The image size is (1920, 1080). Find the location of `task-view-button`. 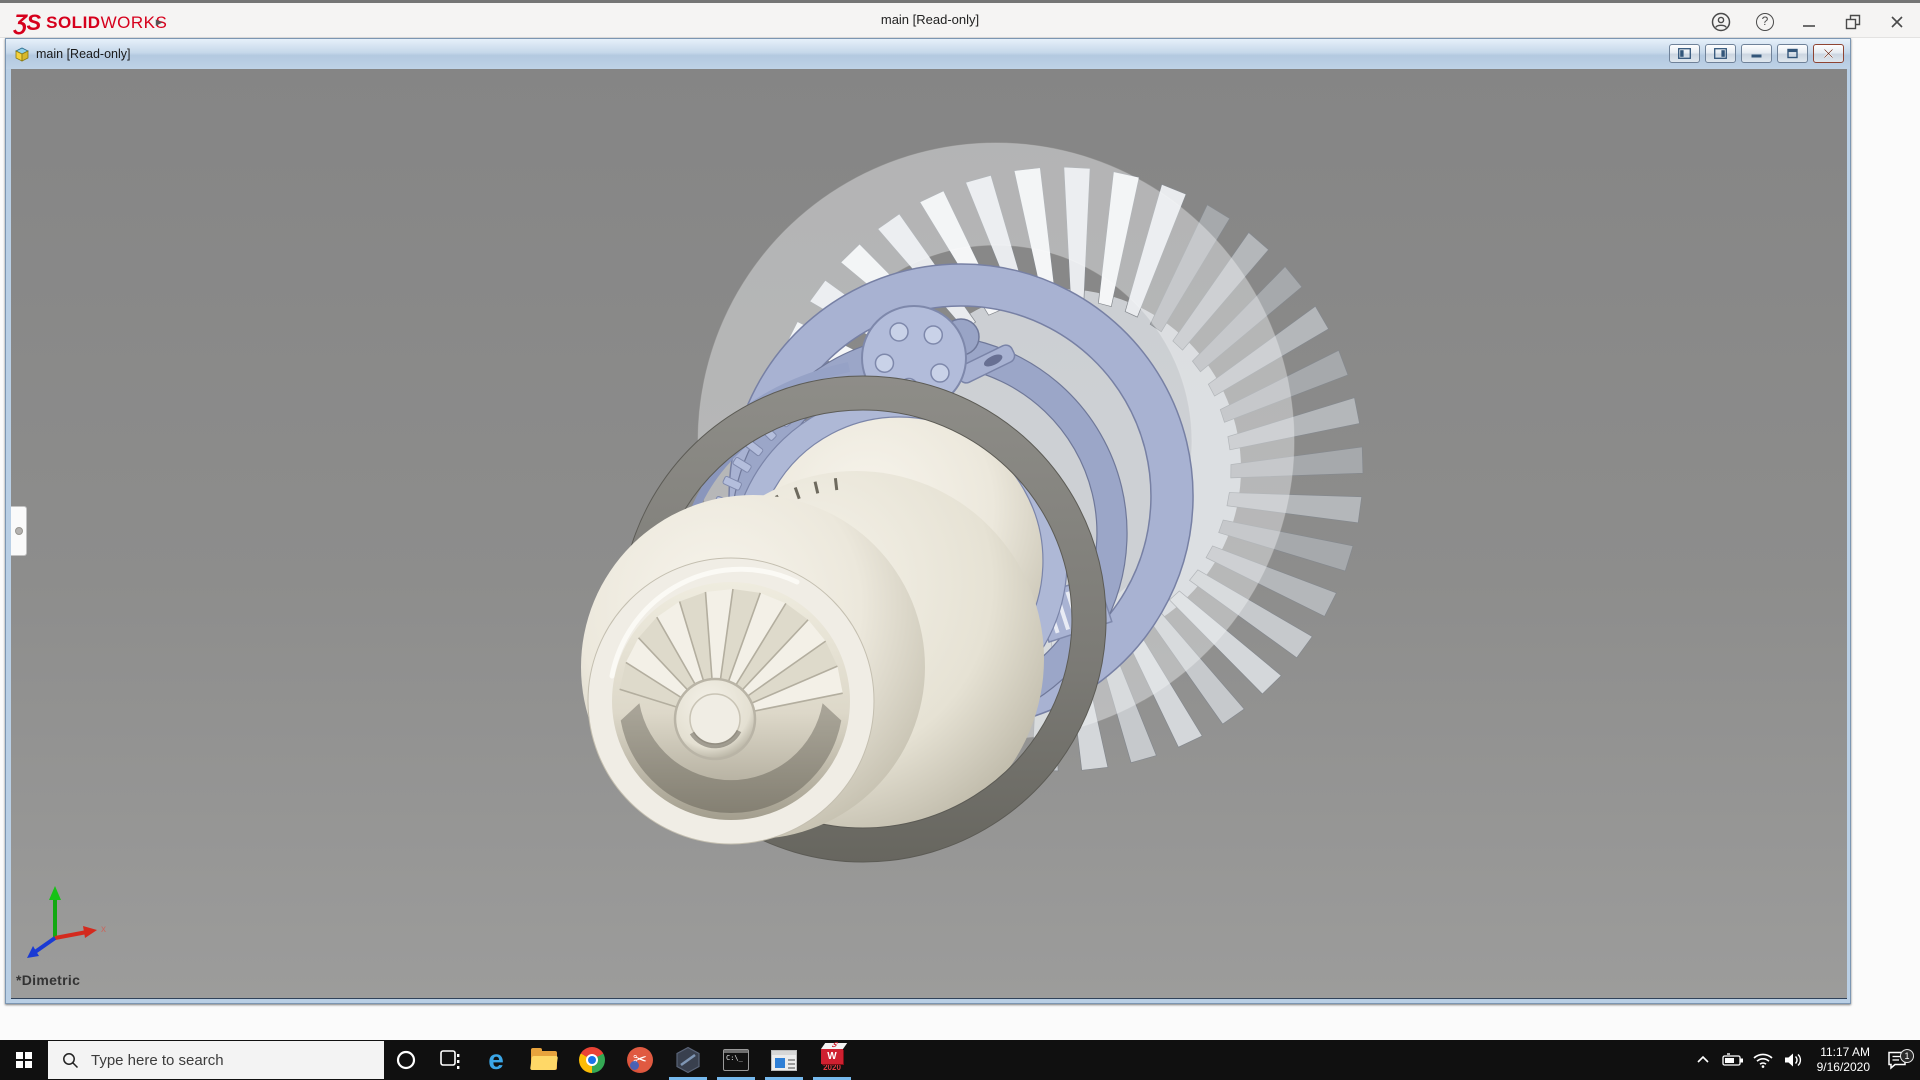

task-view-button is located at coordinates (450, 1060).